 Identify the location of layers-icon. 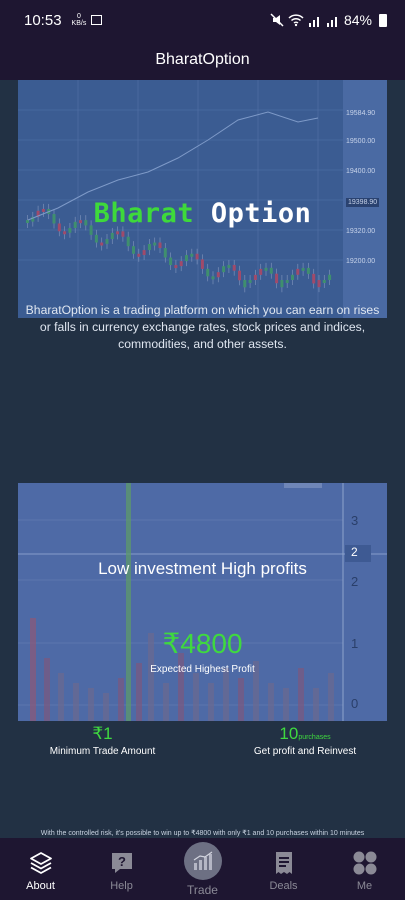
(40, 863).